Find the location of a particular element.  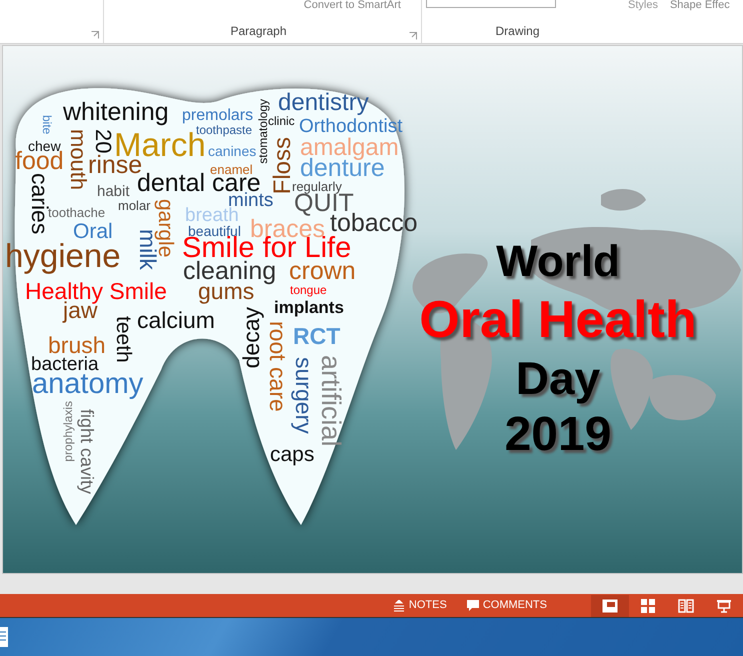

notes-icon is located at coordinates (398, 606).